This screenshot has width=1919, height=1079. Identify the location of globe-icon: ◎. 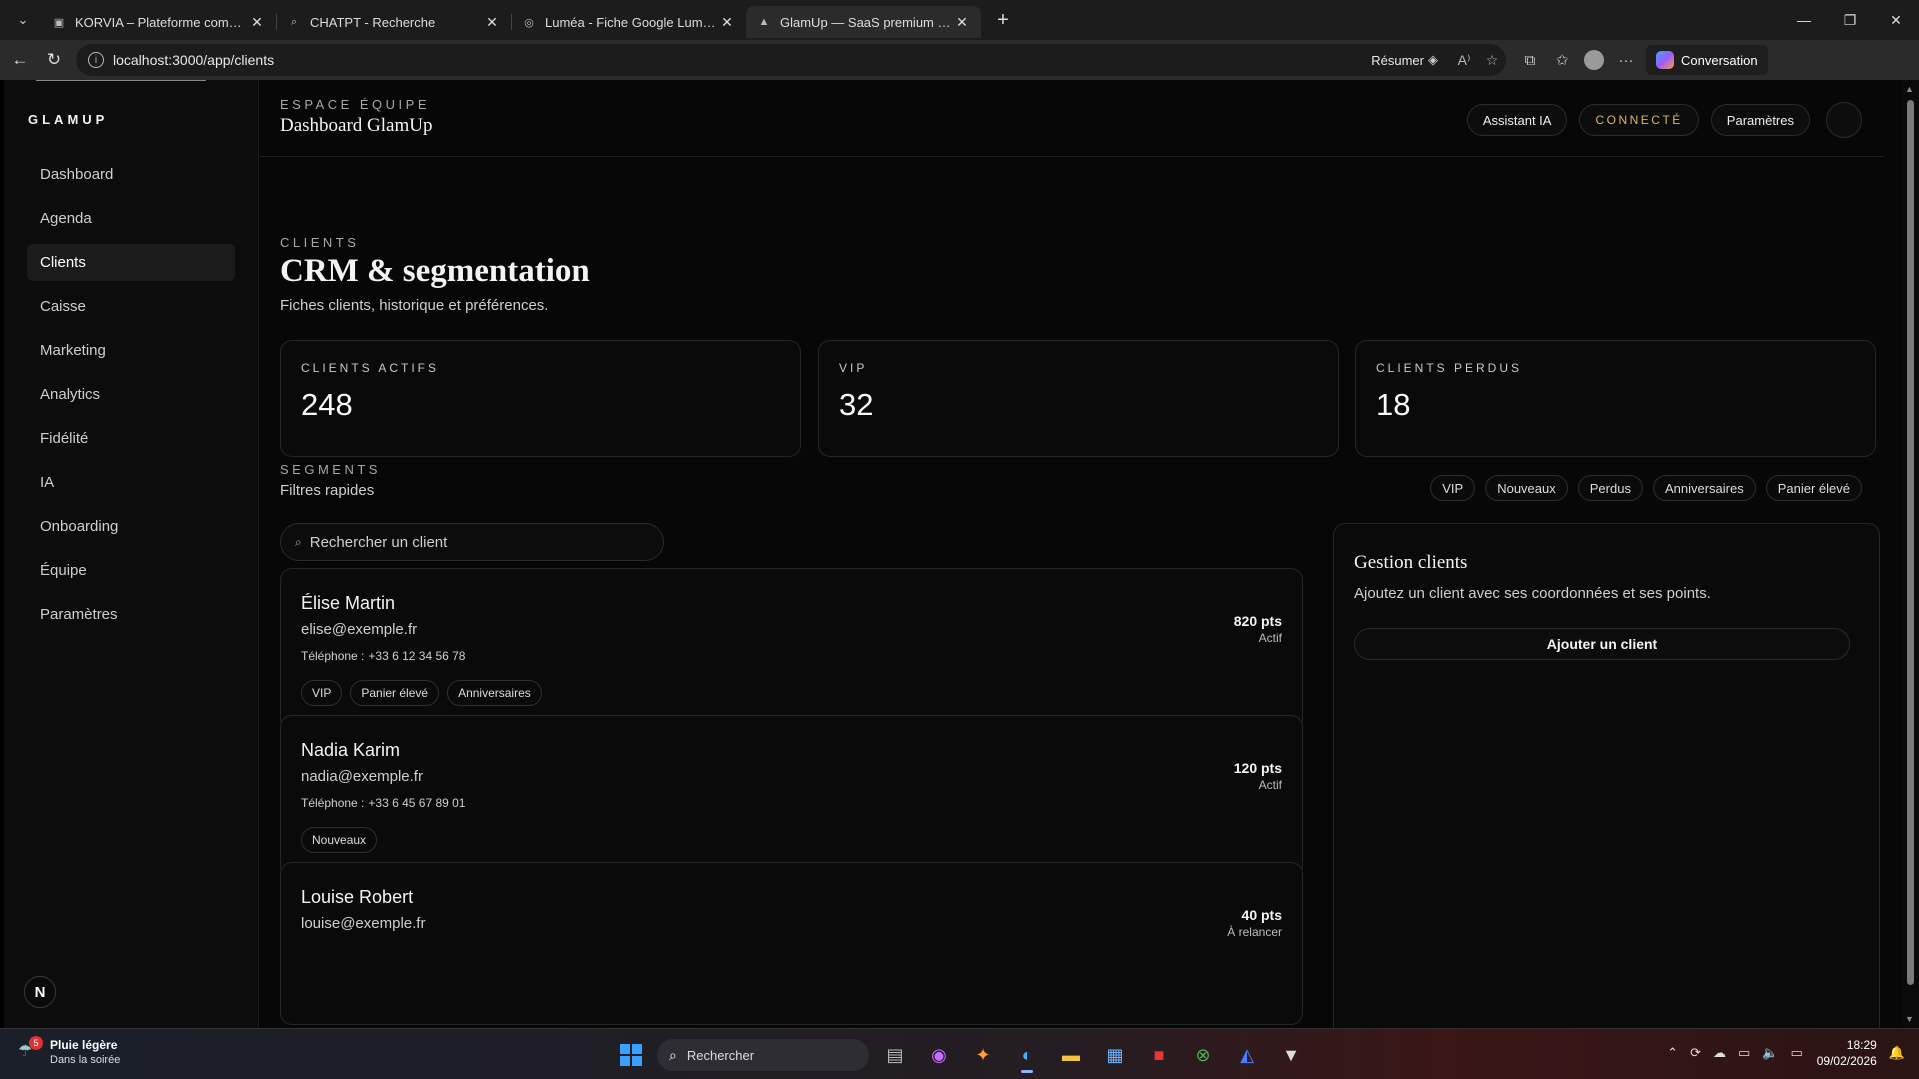
(529, 22).